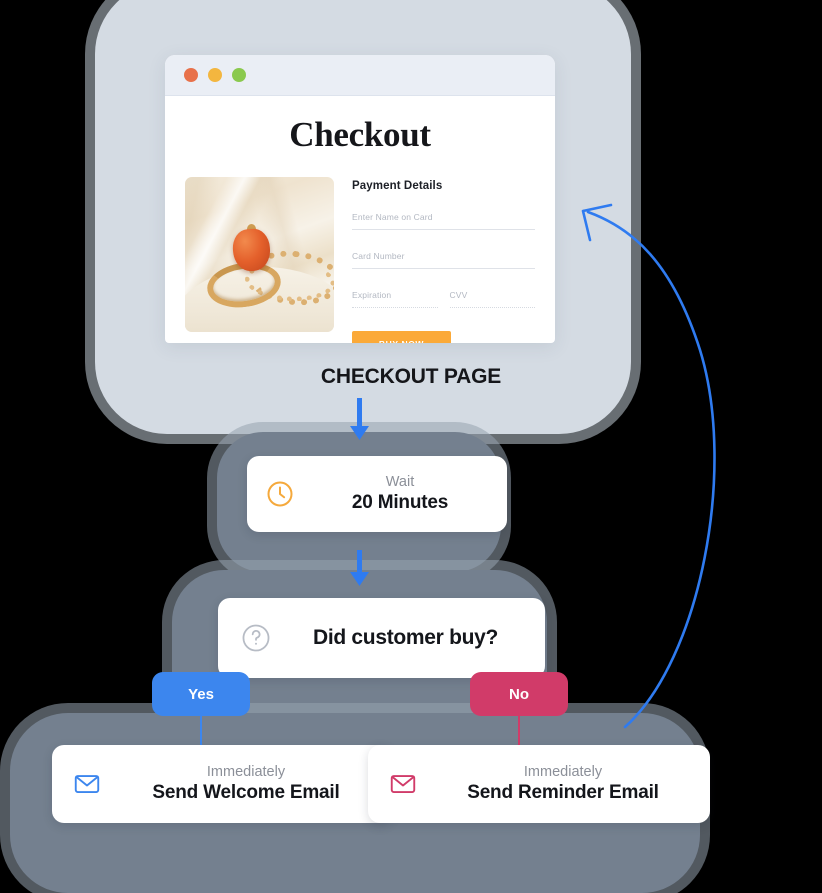  Describe the element at coordinates (215, 75) in the screenshot. I see `minimize-dot-yellow-icon` at that location.